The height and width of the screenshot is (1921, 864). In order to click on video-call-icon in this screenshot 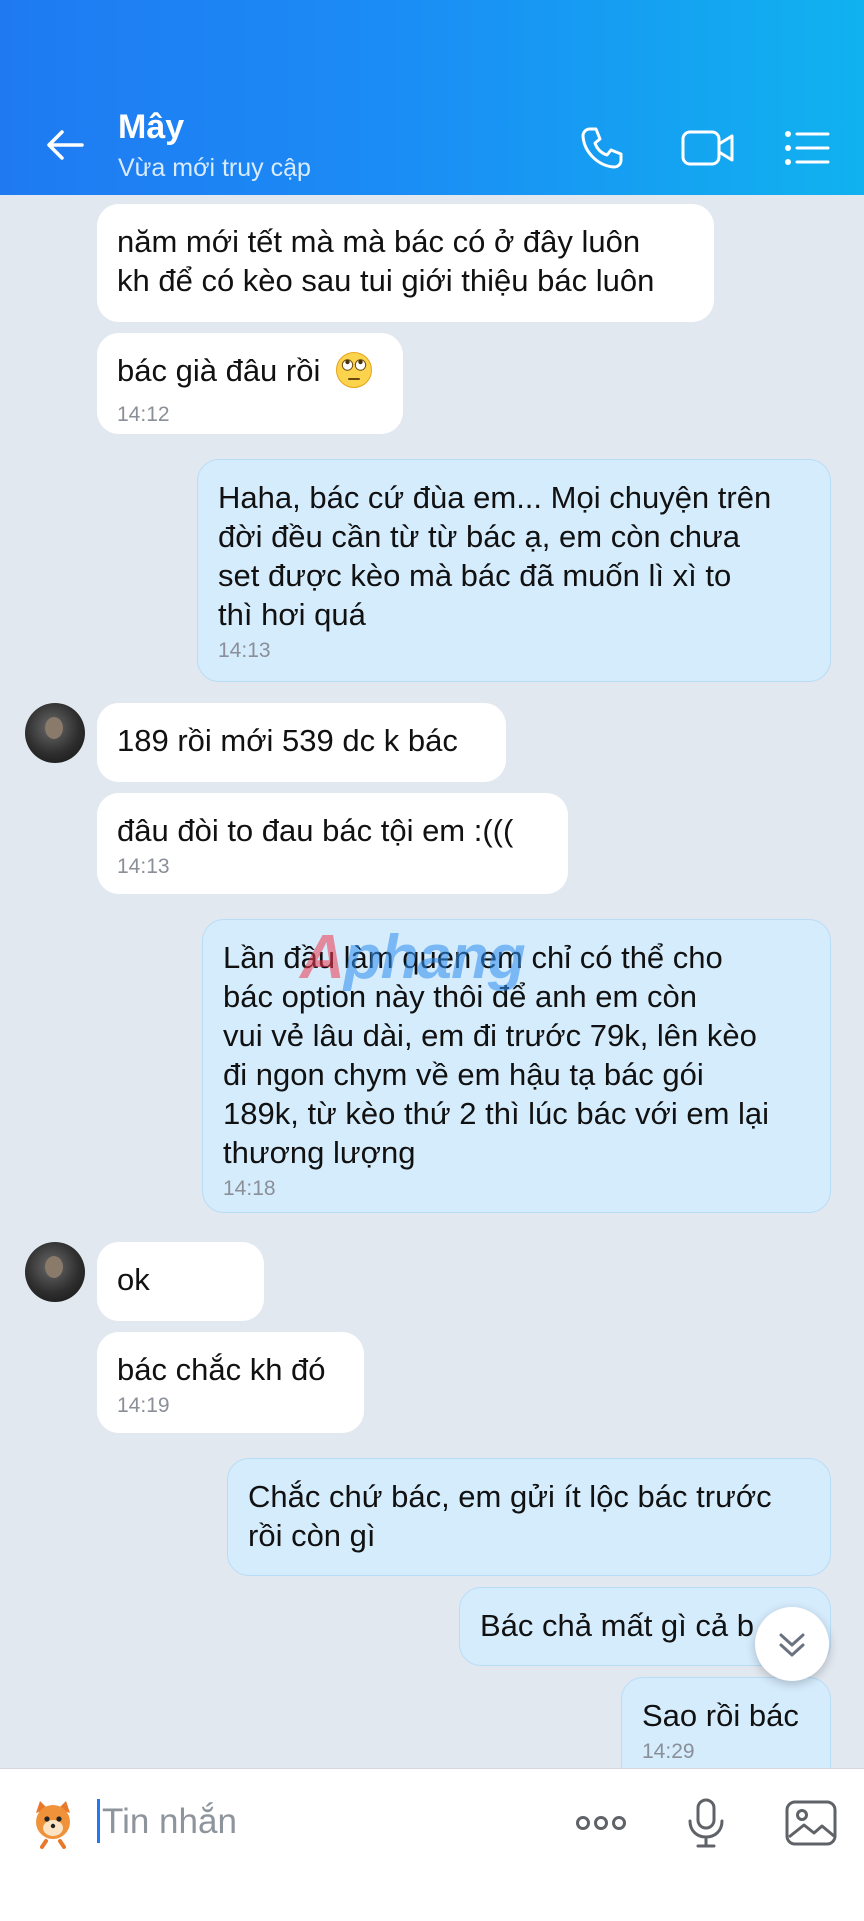, I will do `click(708, 148)`.